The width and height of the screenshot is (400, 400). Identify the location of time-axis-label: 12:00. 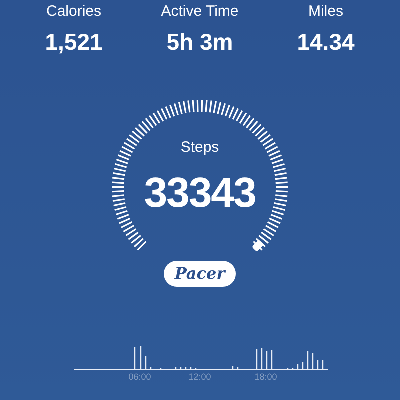
(200, 377).